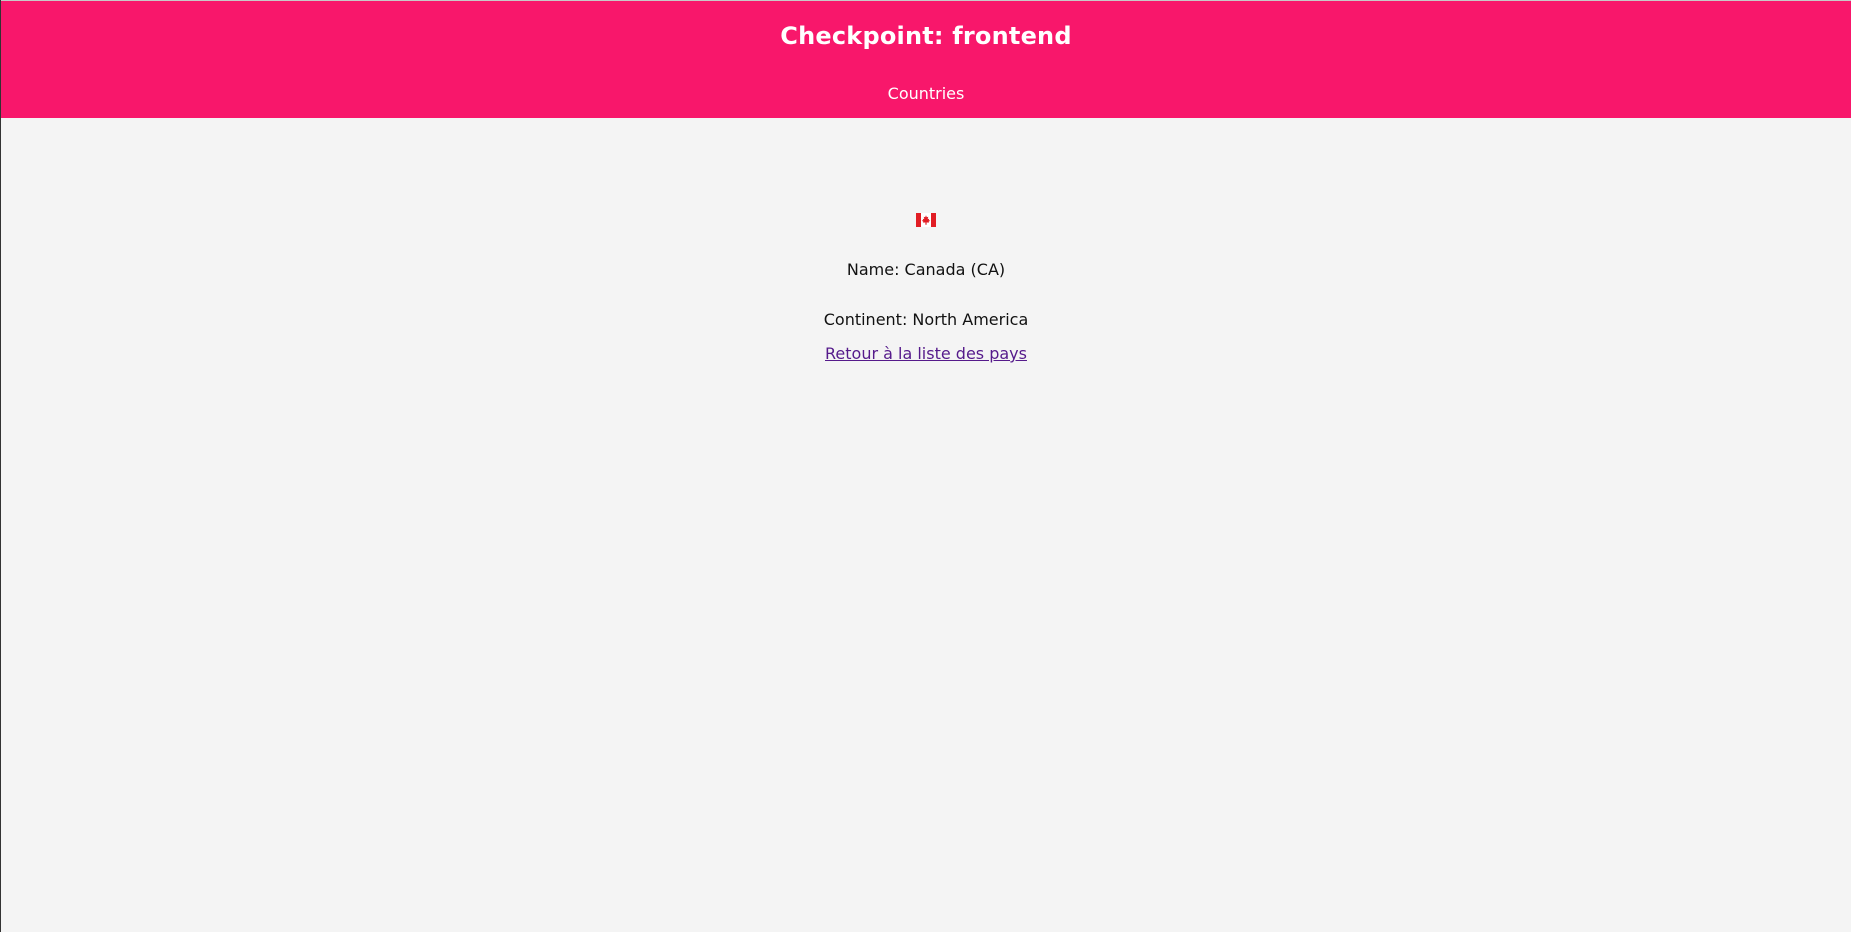 The width and height of the screenshot is (1851, 932). I want to click on country-continent: Continent: North America, so click(926, 319).